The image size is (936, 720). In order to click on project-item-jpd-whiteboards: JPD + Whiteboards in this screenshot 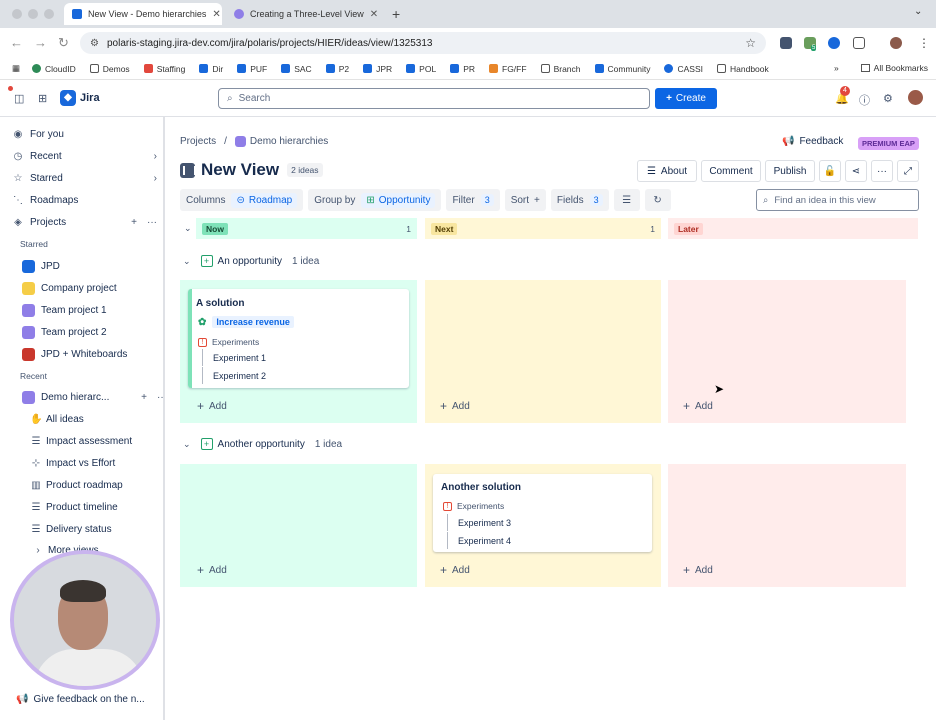, I will do `click(92, 354)`.